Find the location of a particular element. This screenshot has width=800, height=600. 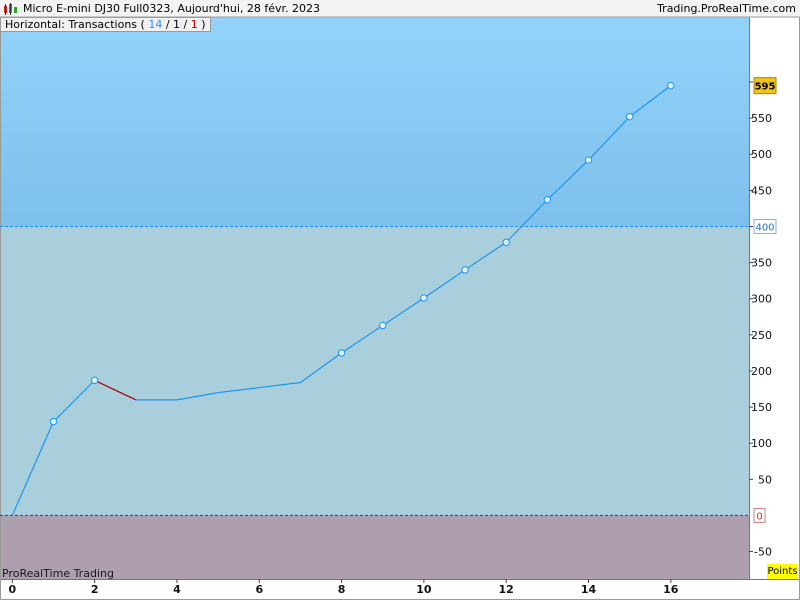

legend-open-paren: ( is located at coordinates (142, 24).